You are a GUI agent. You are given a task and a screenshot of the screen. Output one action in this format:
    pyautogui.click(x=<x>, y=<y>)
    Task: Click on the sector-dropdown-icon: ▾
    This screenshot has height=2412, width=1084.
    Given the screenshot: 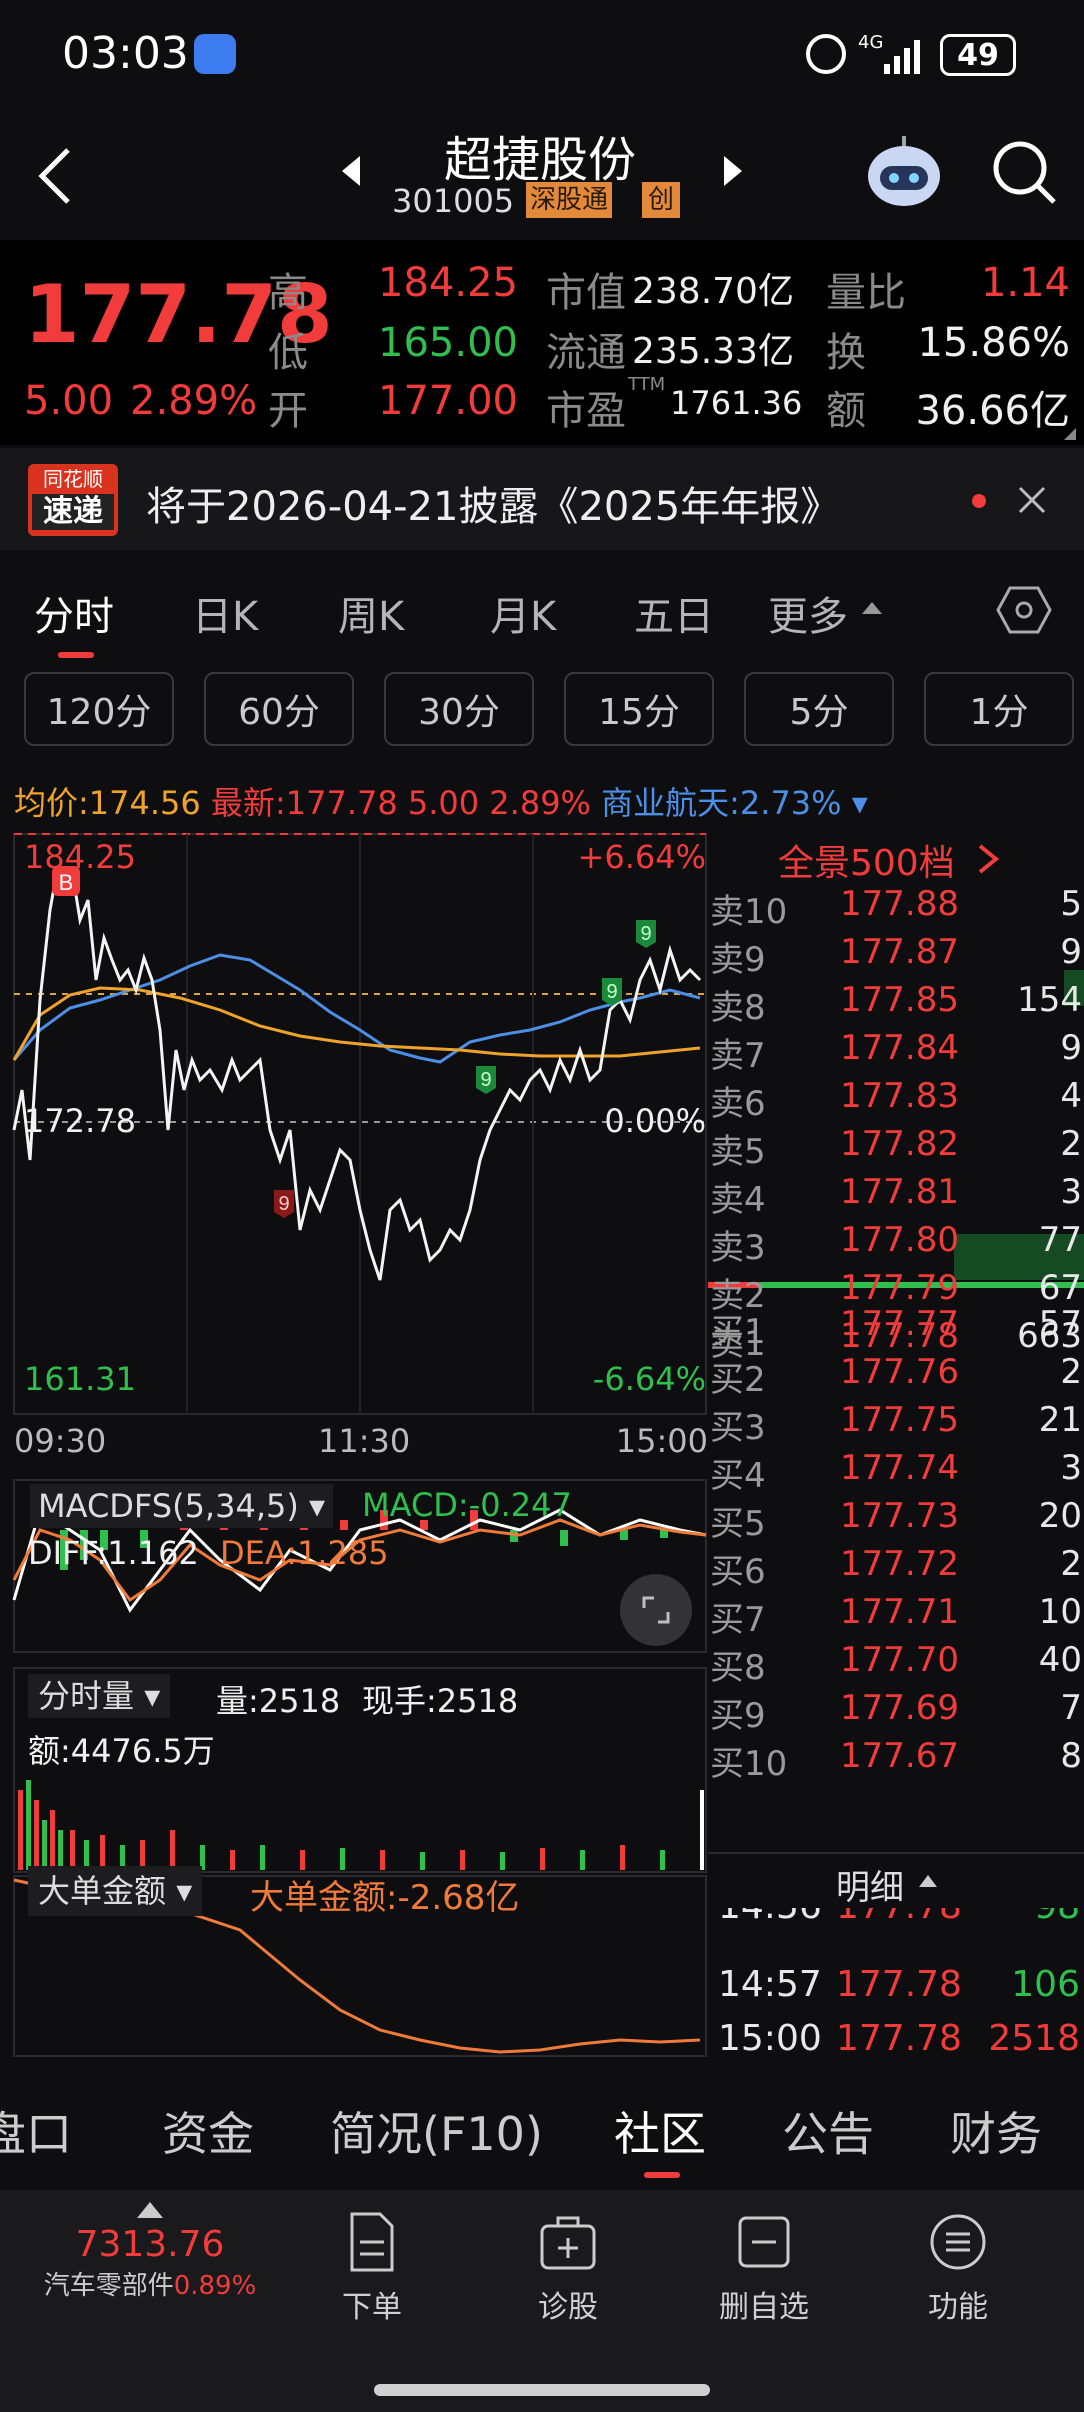 What is the action you would take?
    pyautogui.click(x=860, y=803)
    